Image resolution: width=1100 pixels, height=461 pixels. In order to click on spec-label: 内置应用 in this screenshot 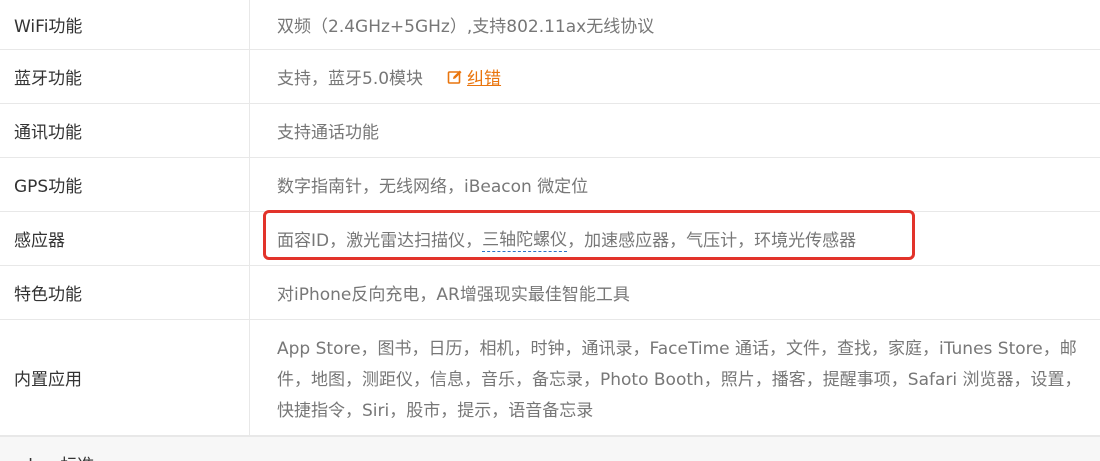, I will do `click(125, 377)`.